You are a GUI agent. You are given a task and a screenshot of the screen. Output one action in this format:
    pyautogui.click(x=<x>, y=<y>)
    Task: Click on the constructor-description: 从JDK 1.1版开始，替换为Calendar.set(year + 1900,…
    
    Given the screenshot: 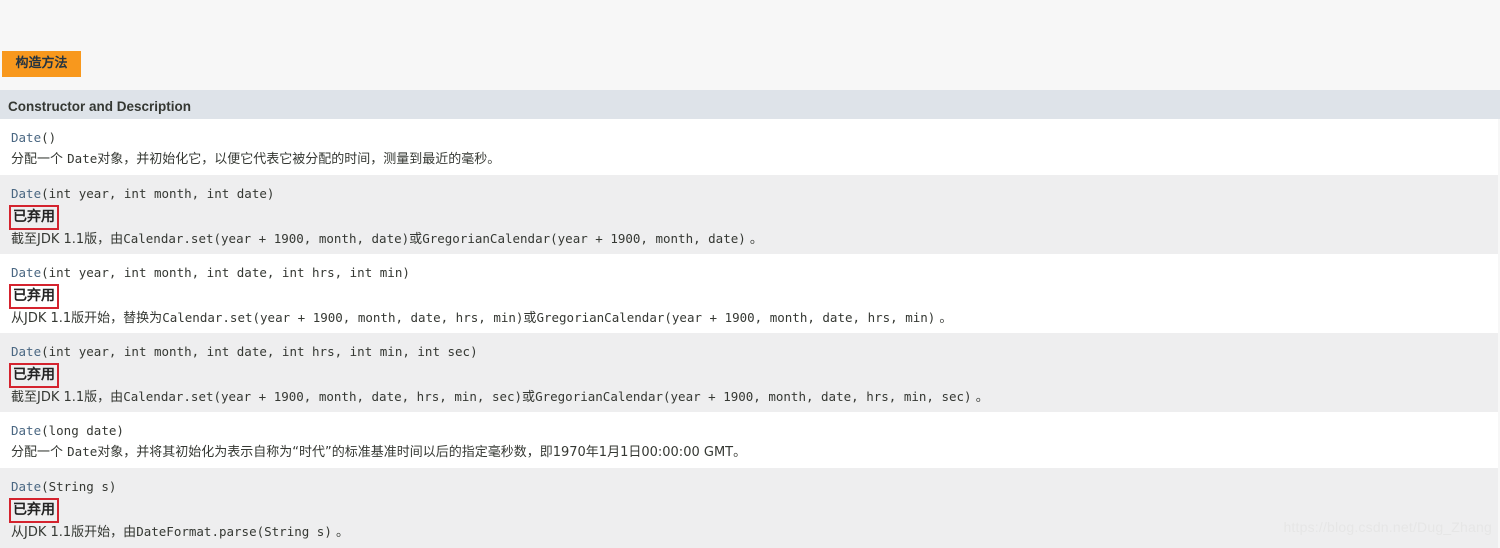 What is the action you would take?
    pyautogui.click(x=754, y=318)
    